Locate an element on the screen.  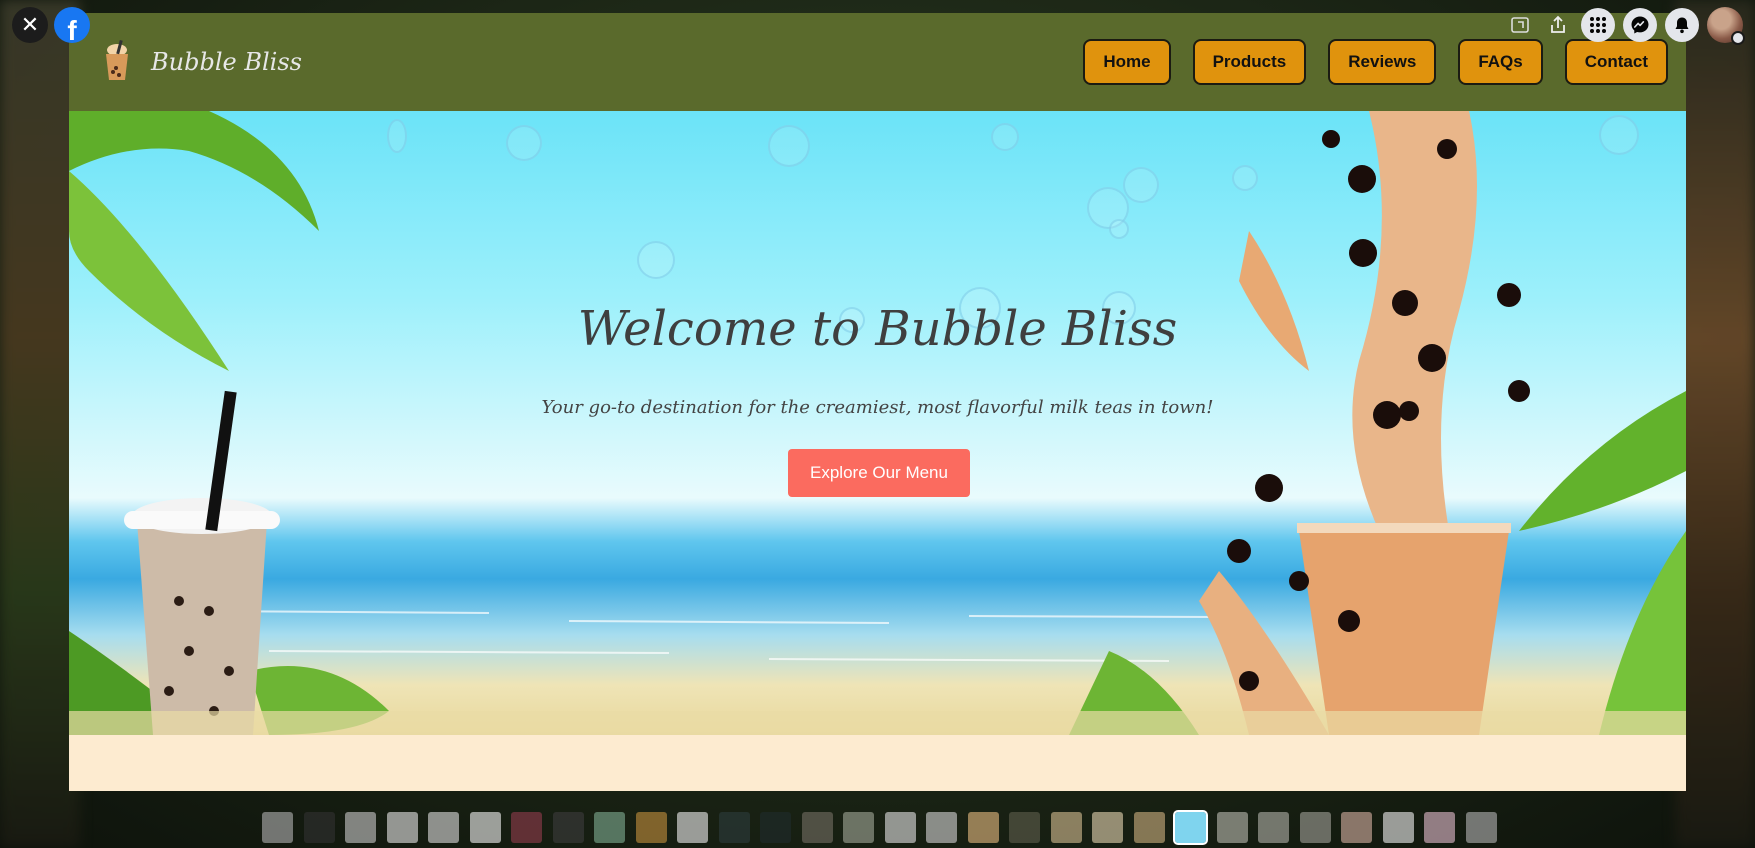
grid-menu-icon is located at coordinates (1598, 25).